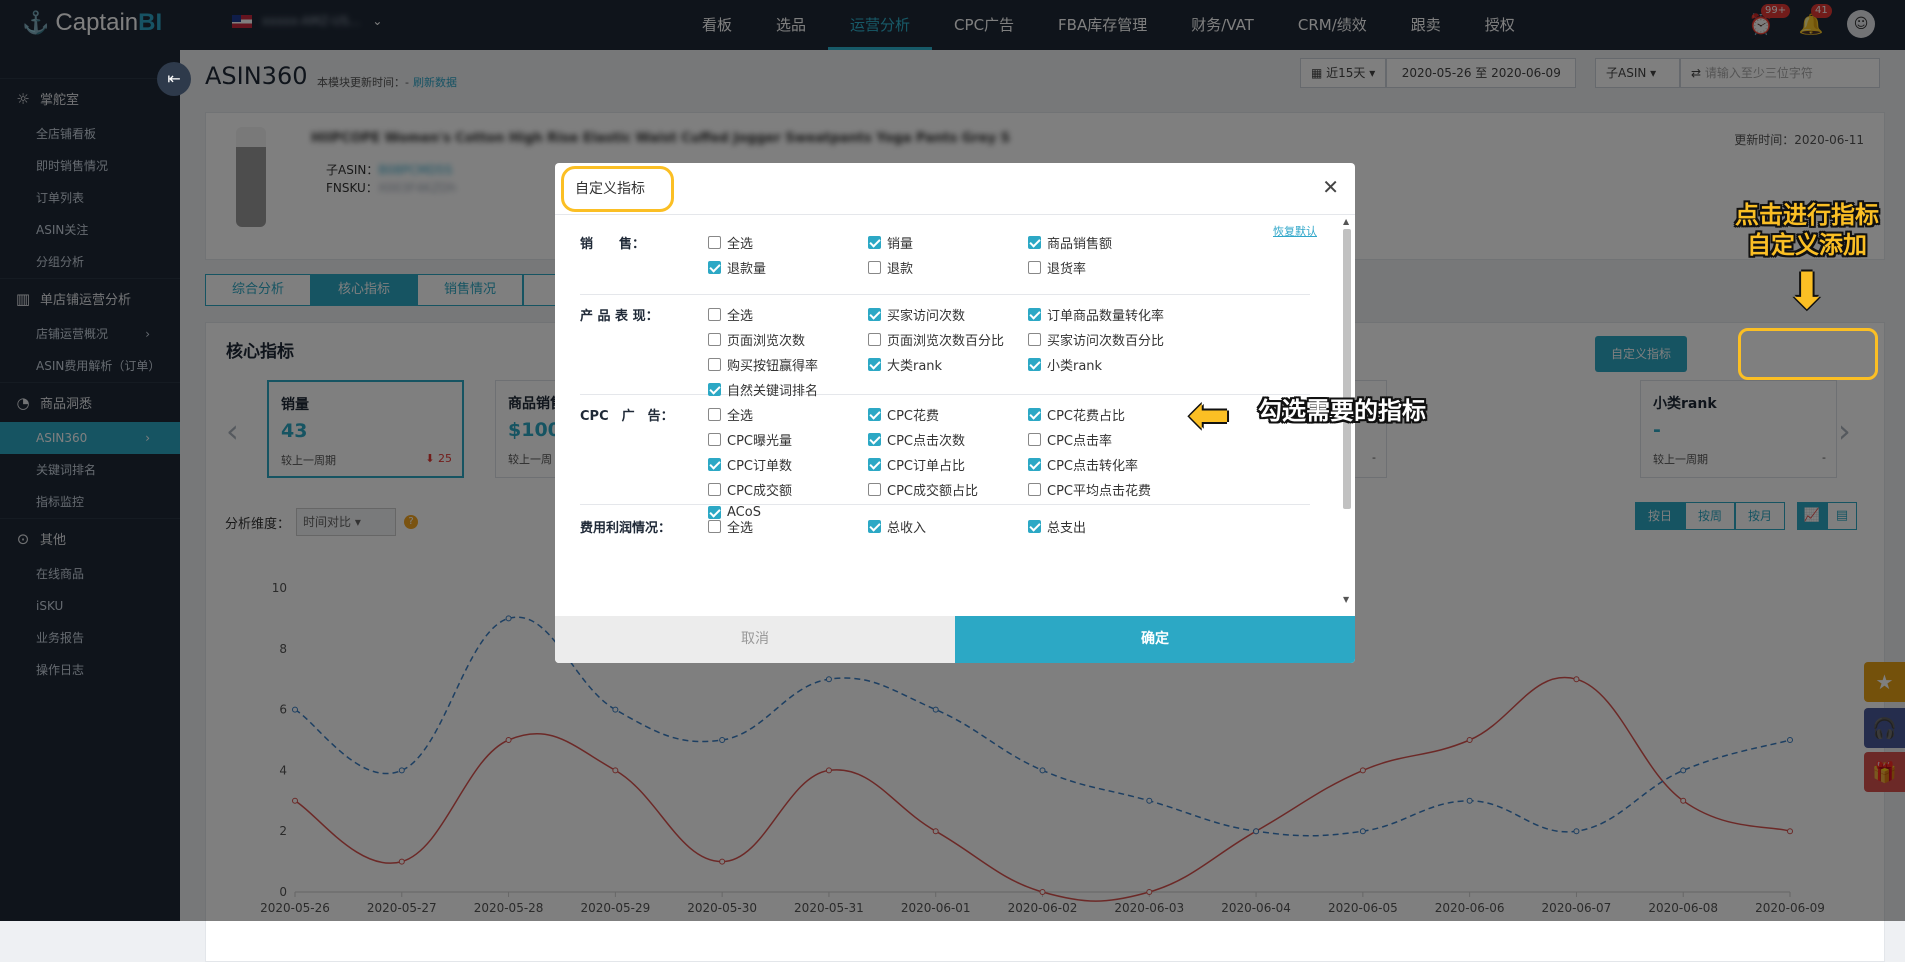 The width and height of the screenshot is (1905, 962). What do you see at coordinates (759, 441) in the screenshot?
I see `checkbox-label: CPC曝光量` at bounding box center [759, 441].